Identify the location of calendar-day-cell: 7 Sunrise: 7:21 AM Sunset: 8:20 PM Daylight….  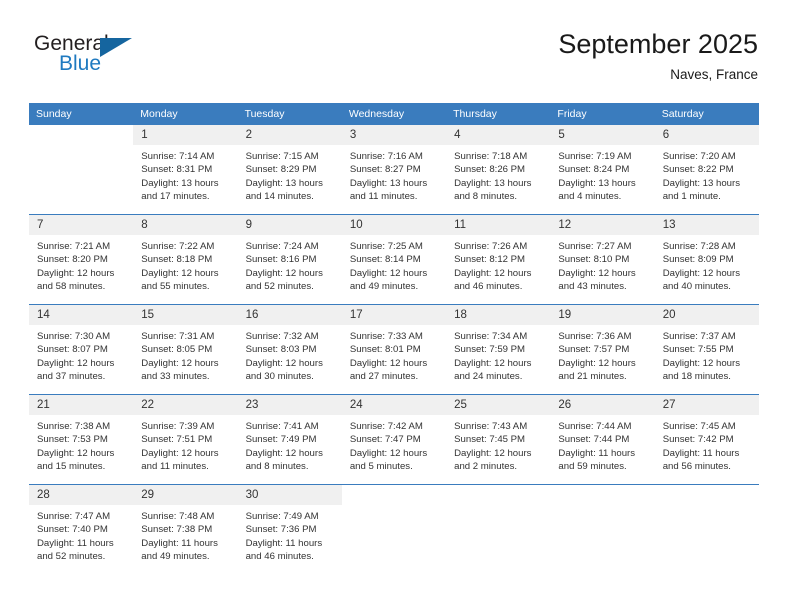
(81, 259).